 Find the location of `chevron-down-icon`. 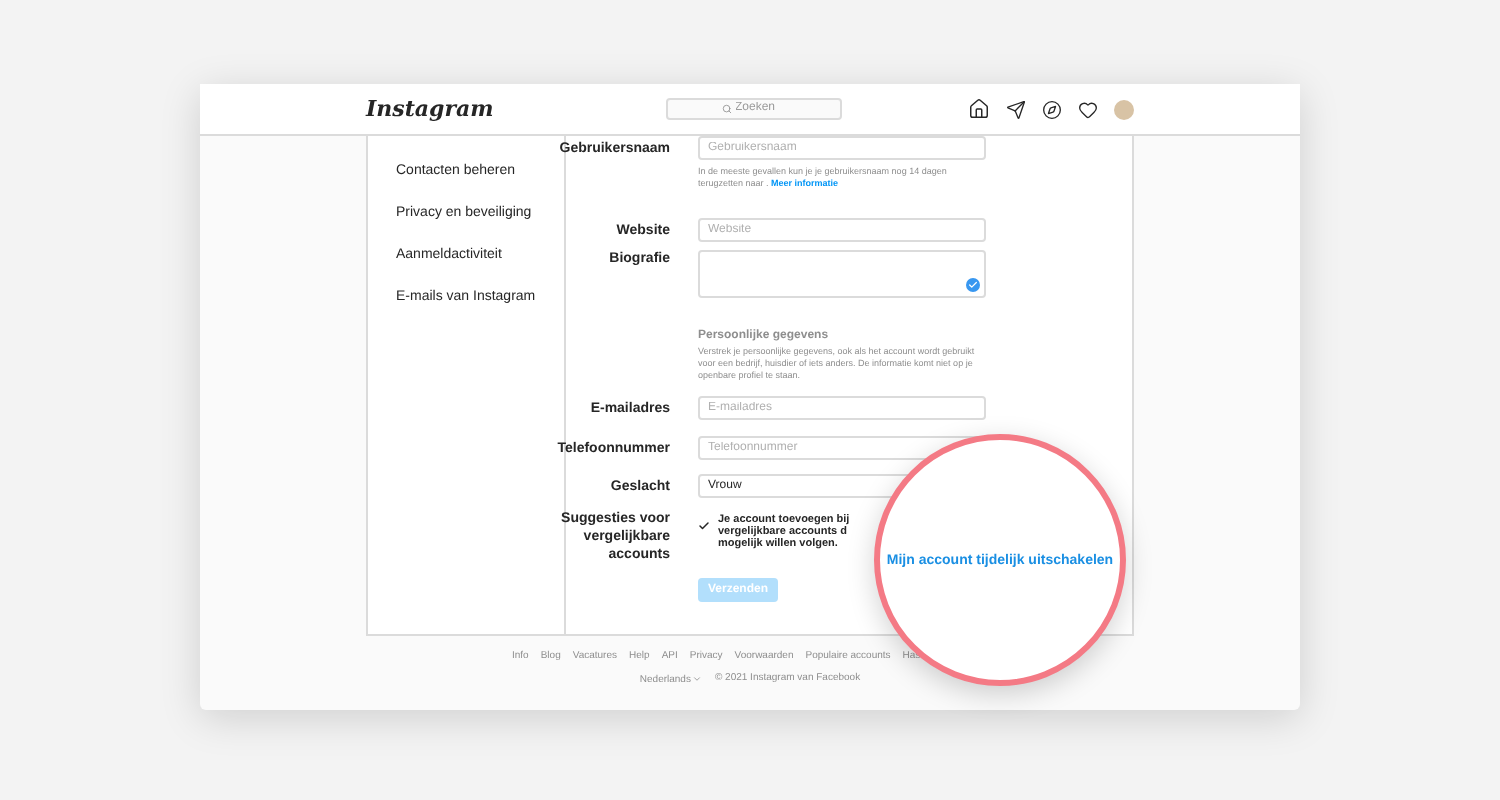

chevron-down-icon is located at coordinates (697, 679).